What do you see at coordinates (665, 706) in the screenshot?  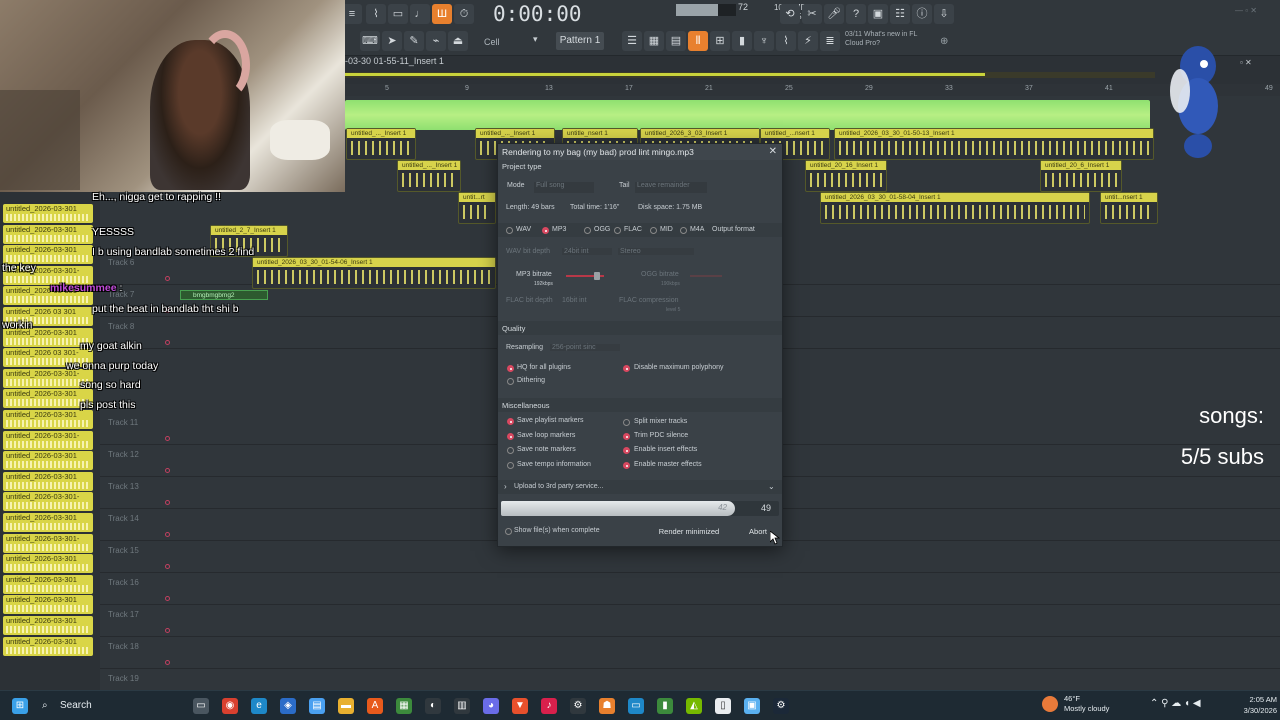 I see `app-icon-6: ▮` at bounding box center [665, 706].